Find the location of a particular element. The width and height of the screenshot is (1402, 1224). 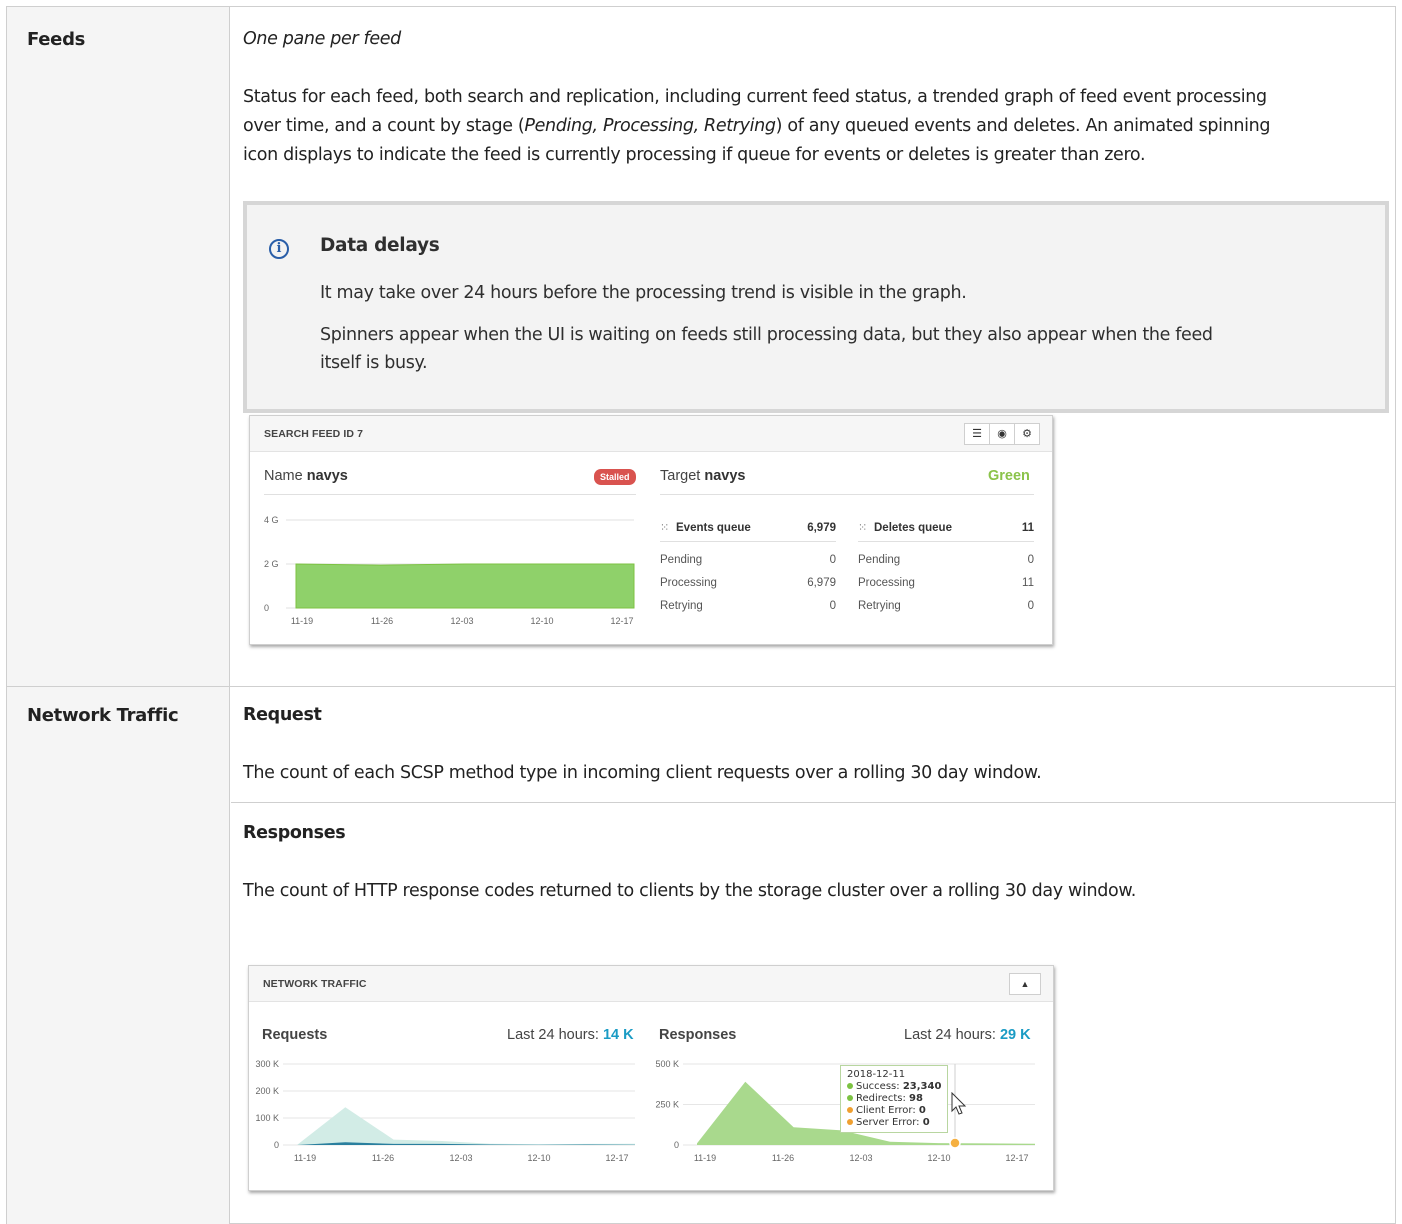

hover-marker is located at coordinates (955, 1143).